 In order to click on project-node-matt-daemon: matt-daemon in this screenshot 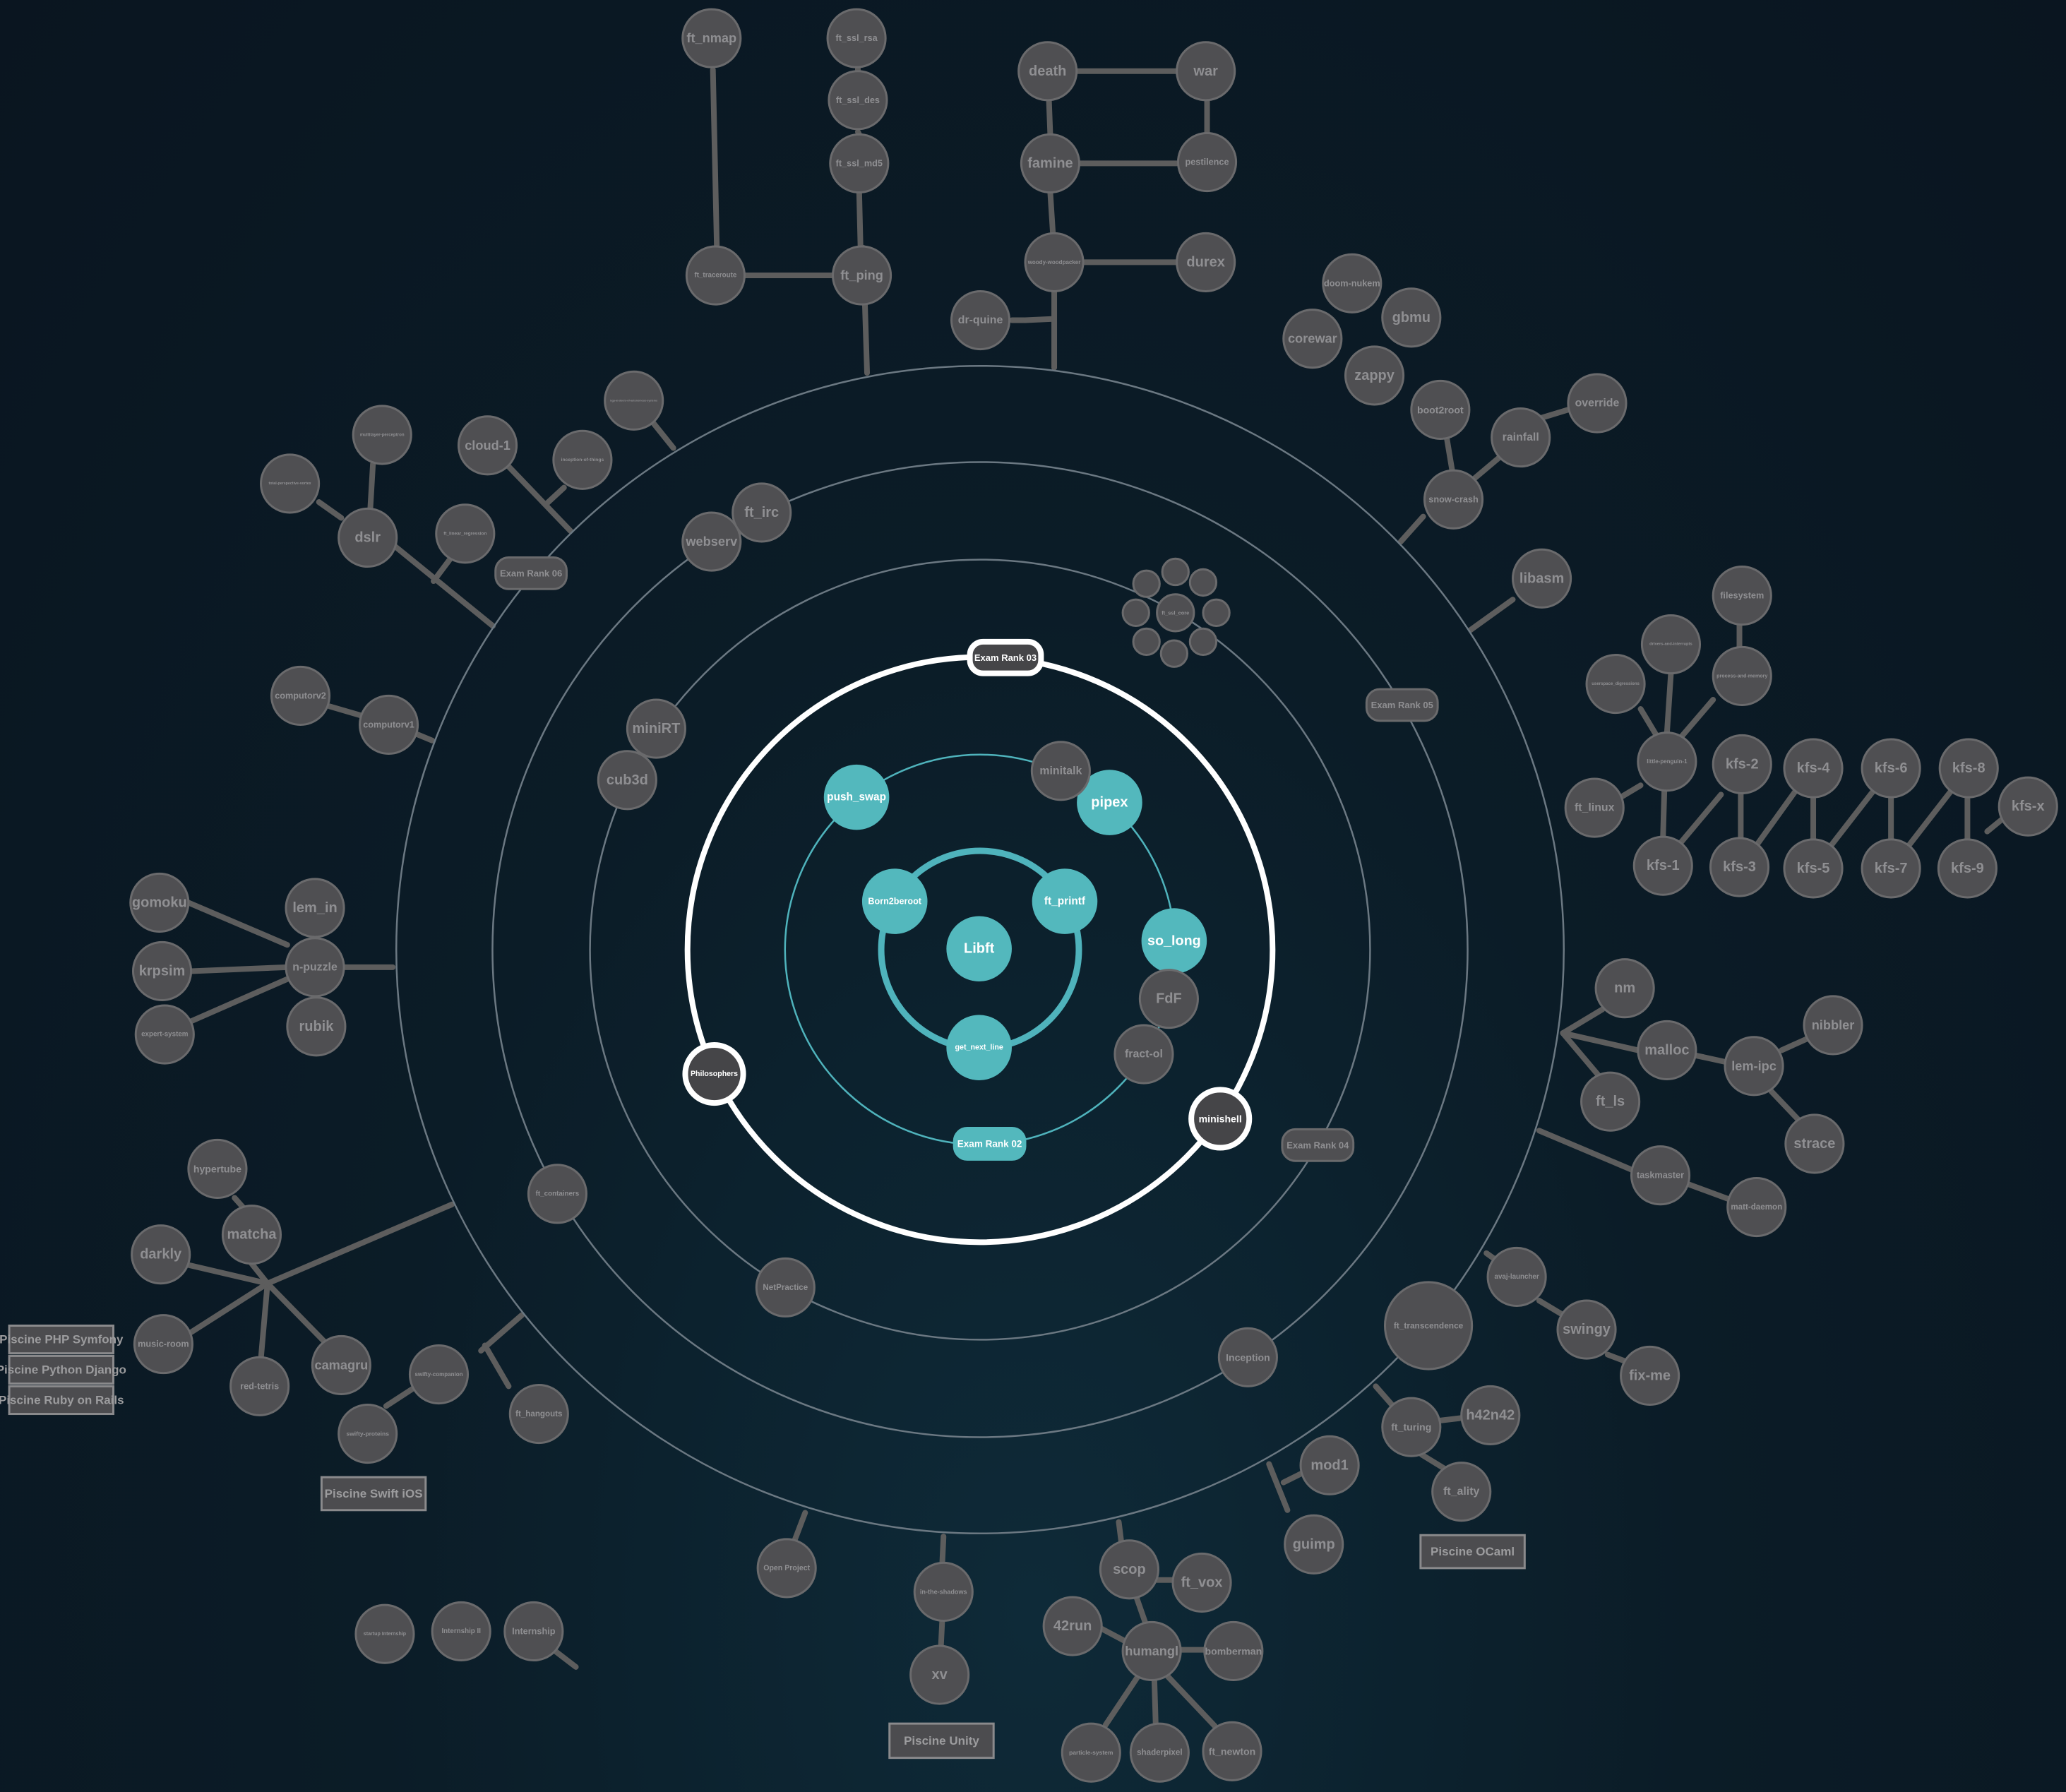, I will do `click(1757, 1207)`.